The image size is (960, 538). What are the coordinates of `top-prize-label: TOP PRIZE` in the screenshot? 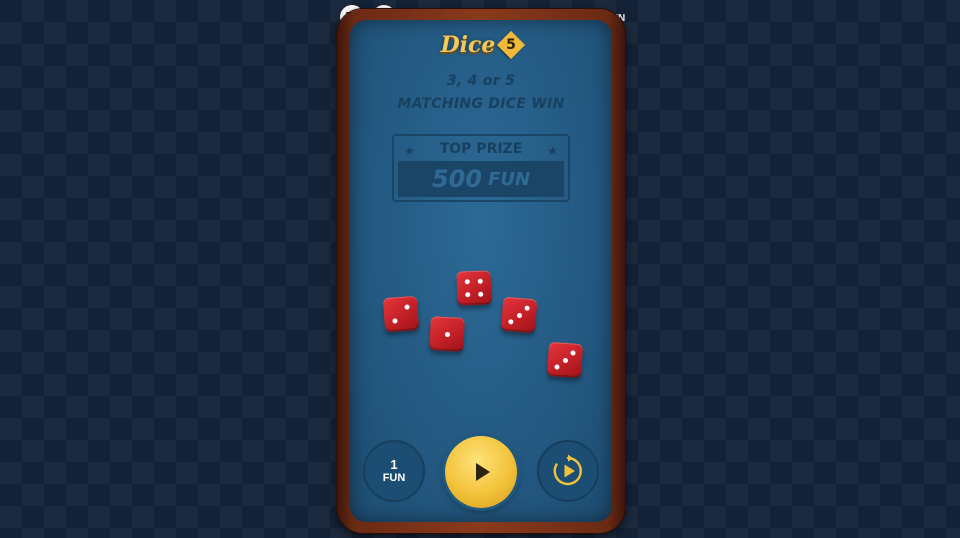 It's located at (481, 149).